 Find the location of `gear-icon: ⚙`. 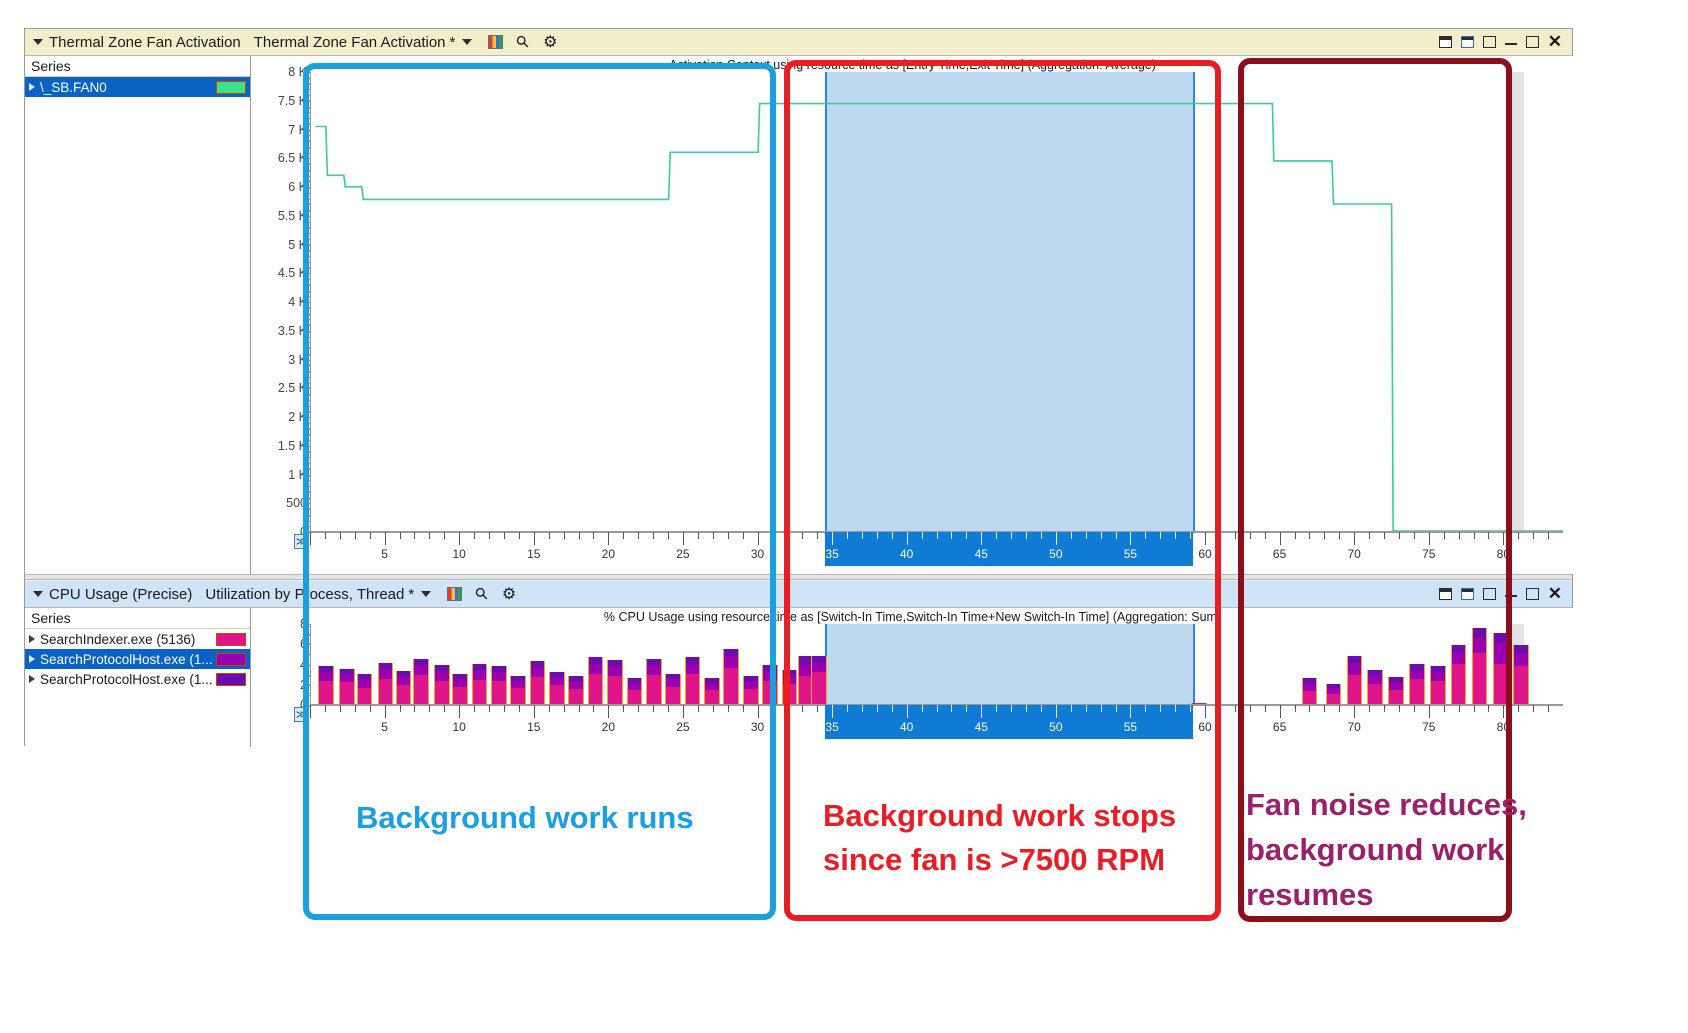

gear-icon: ⚙ is located at coordinates (550, 42).